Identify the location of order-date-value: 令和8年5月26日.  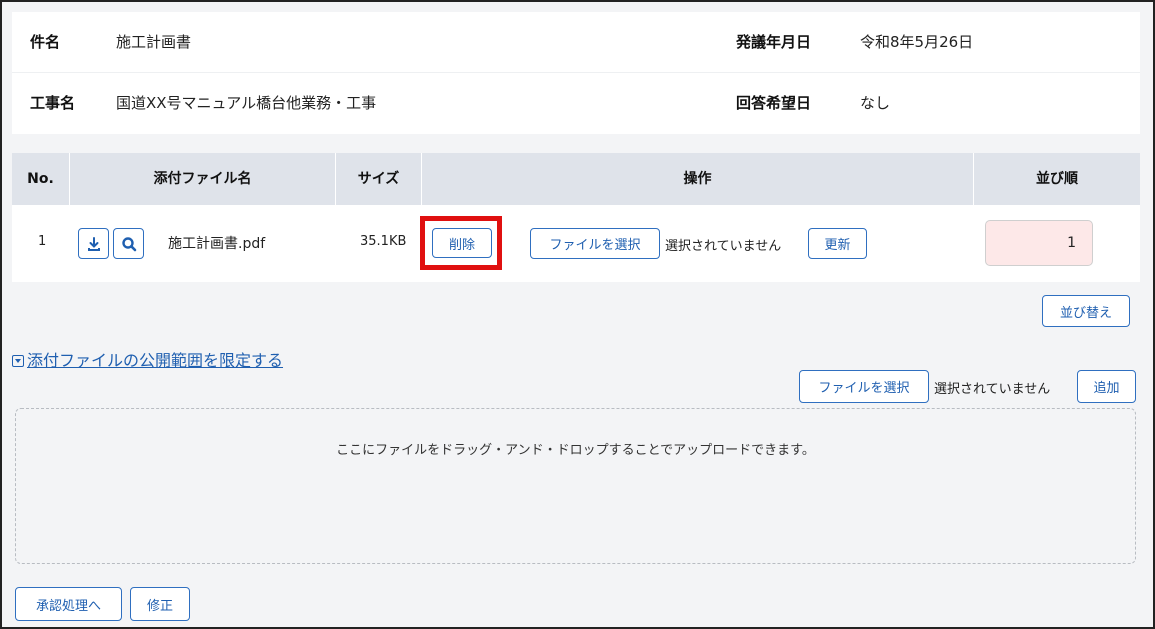
(917, 42).